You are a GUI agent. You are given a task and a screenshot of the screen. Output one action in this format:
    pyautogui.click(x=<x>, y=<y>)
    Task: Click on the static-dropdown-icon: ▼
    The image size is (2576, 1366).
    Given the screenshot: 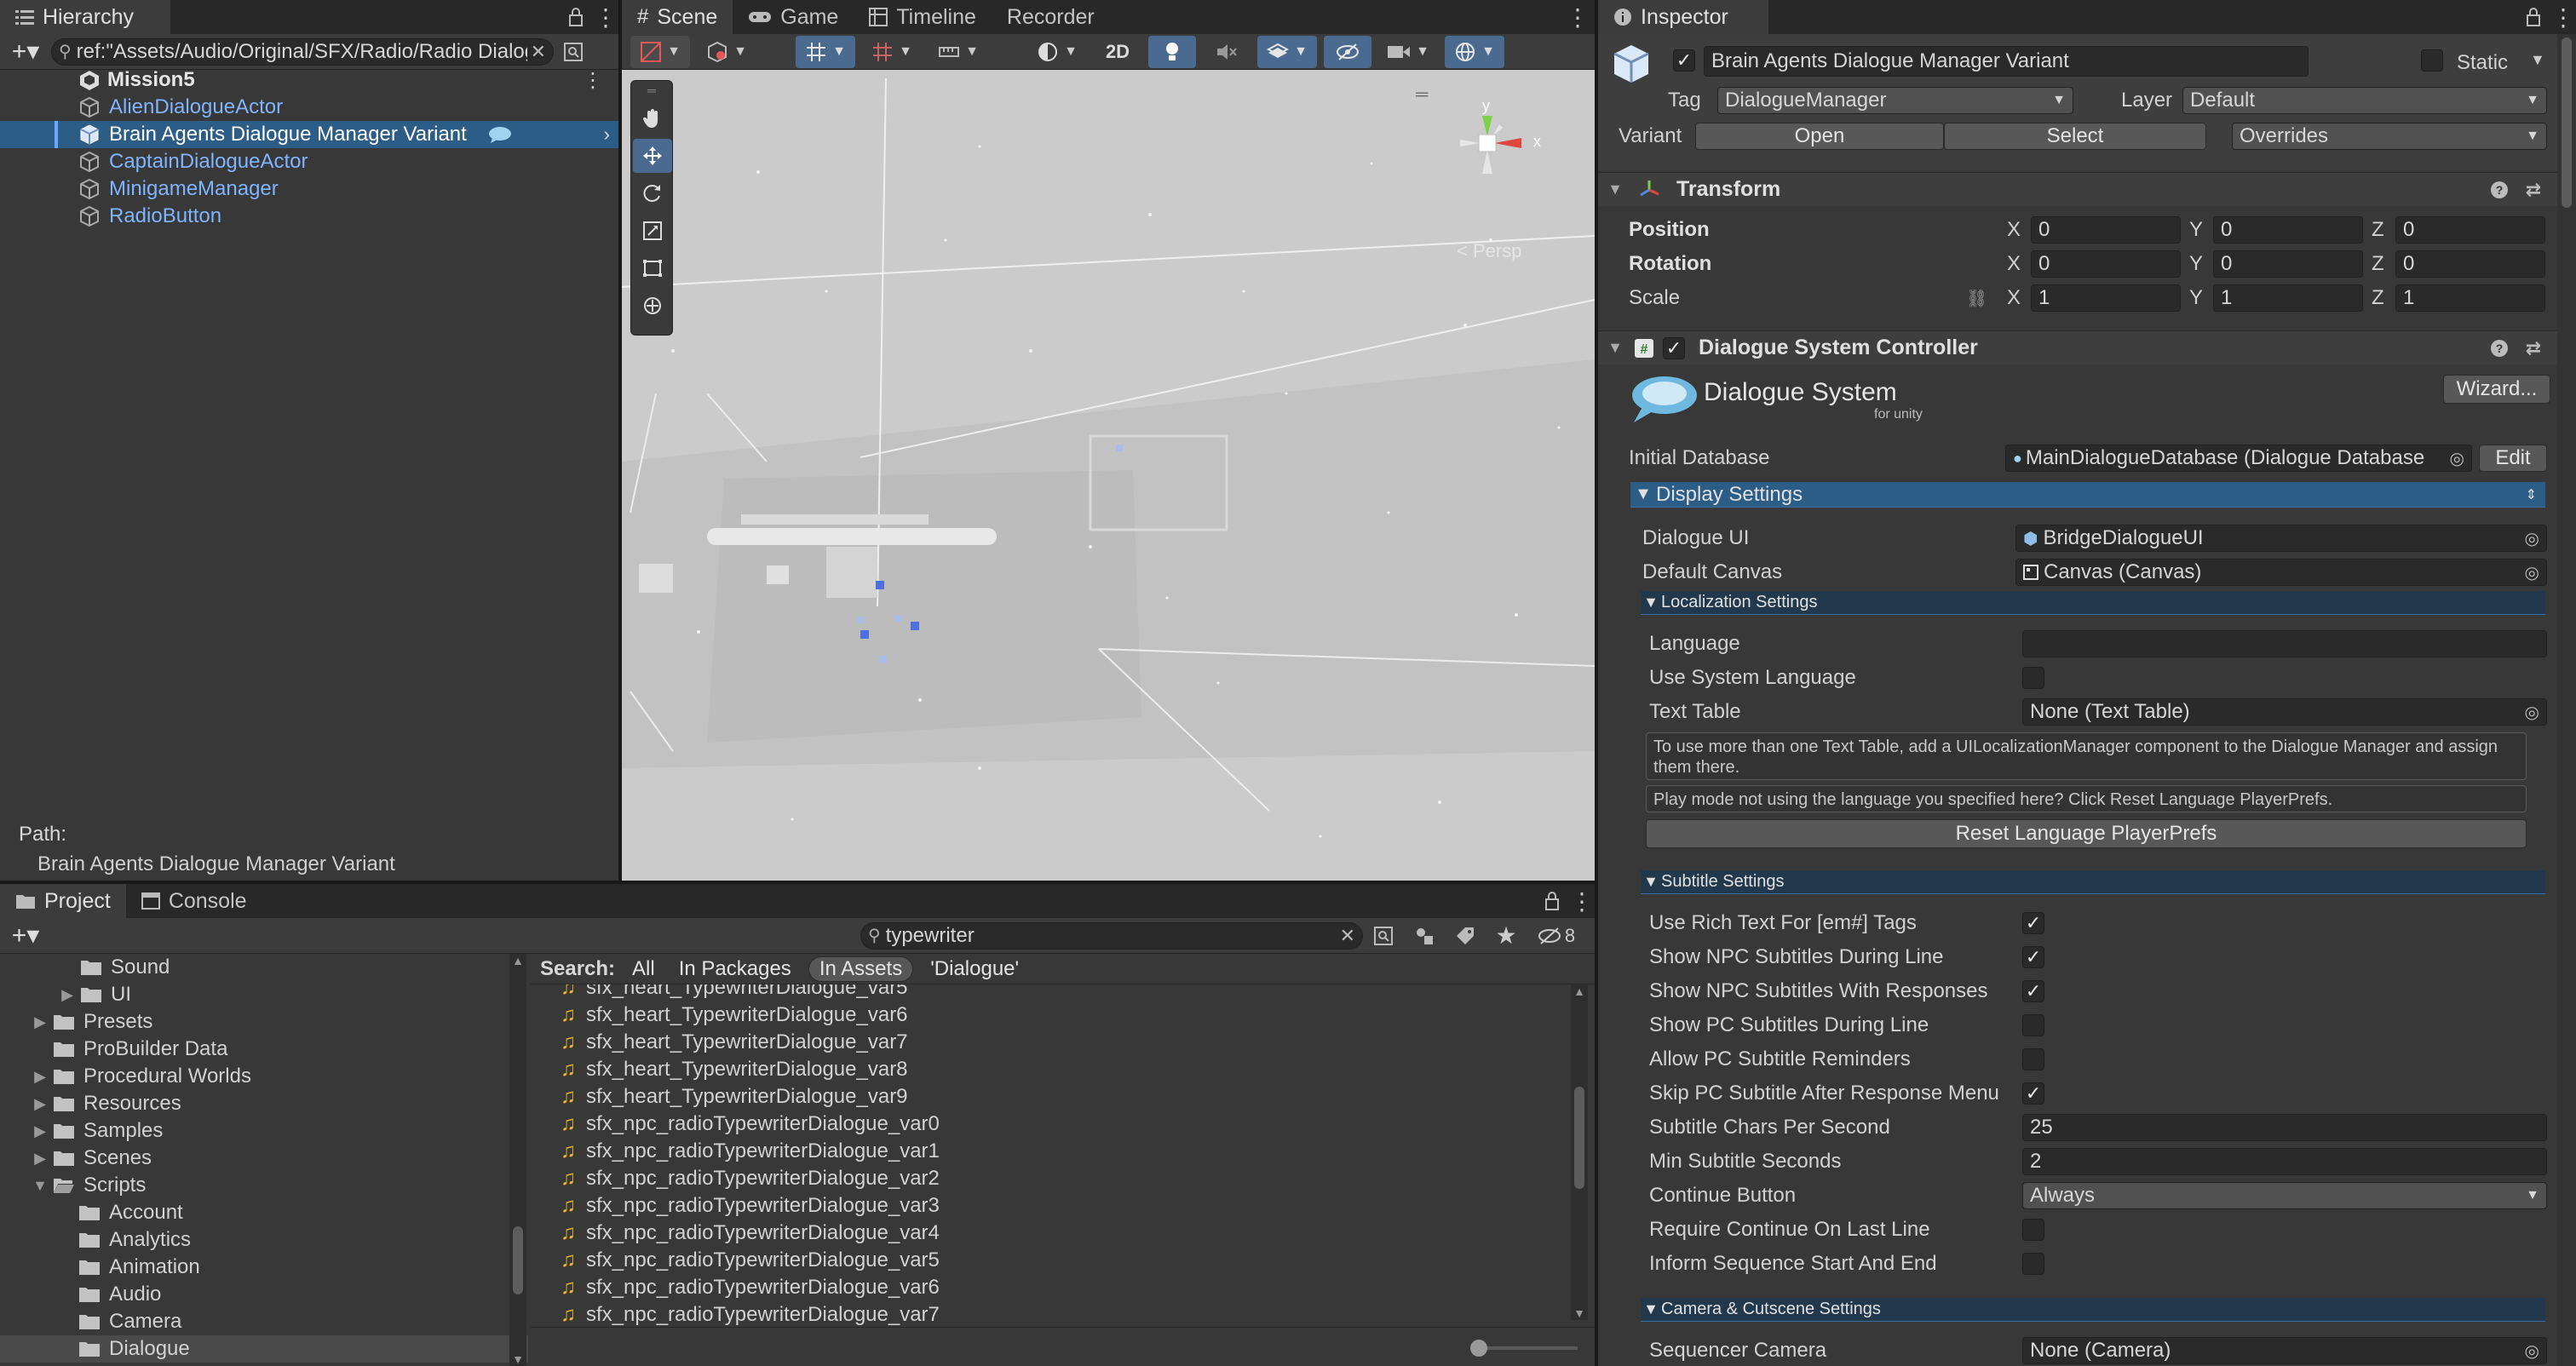 What is the action you would take?
    pyautogui.click(x=2538, y=60)
    